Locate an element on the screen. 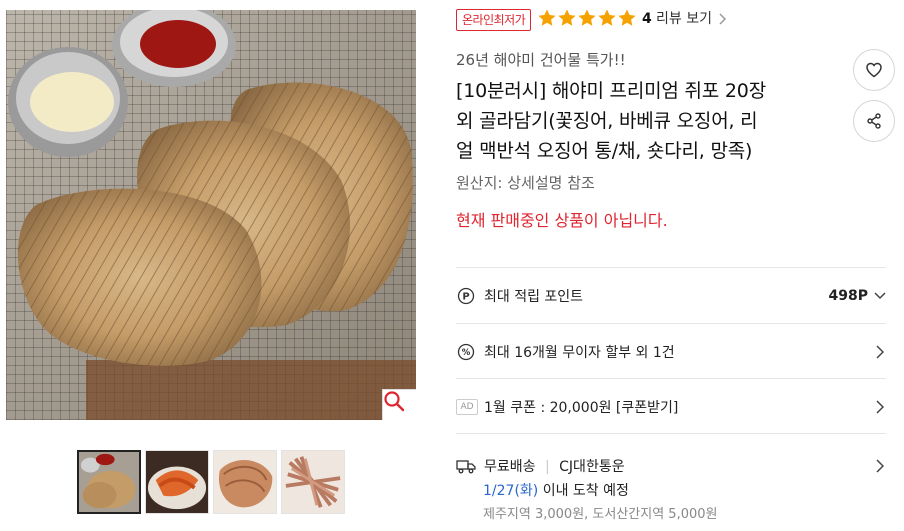 The width and height of the screenshot is (904, 531). heart-icon is located at coordinates (874, 70).